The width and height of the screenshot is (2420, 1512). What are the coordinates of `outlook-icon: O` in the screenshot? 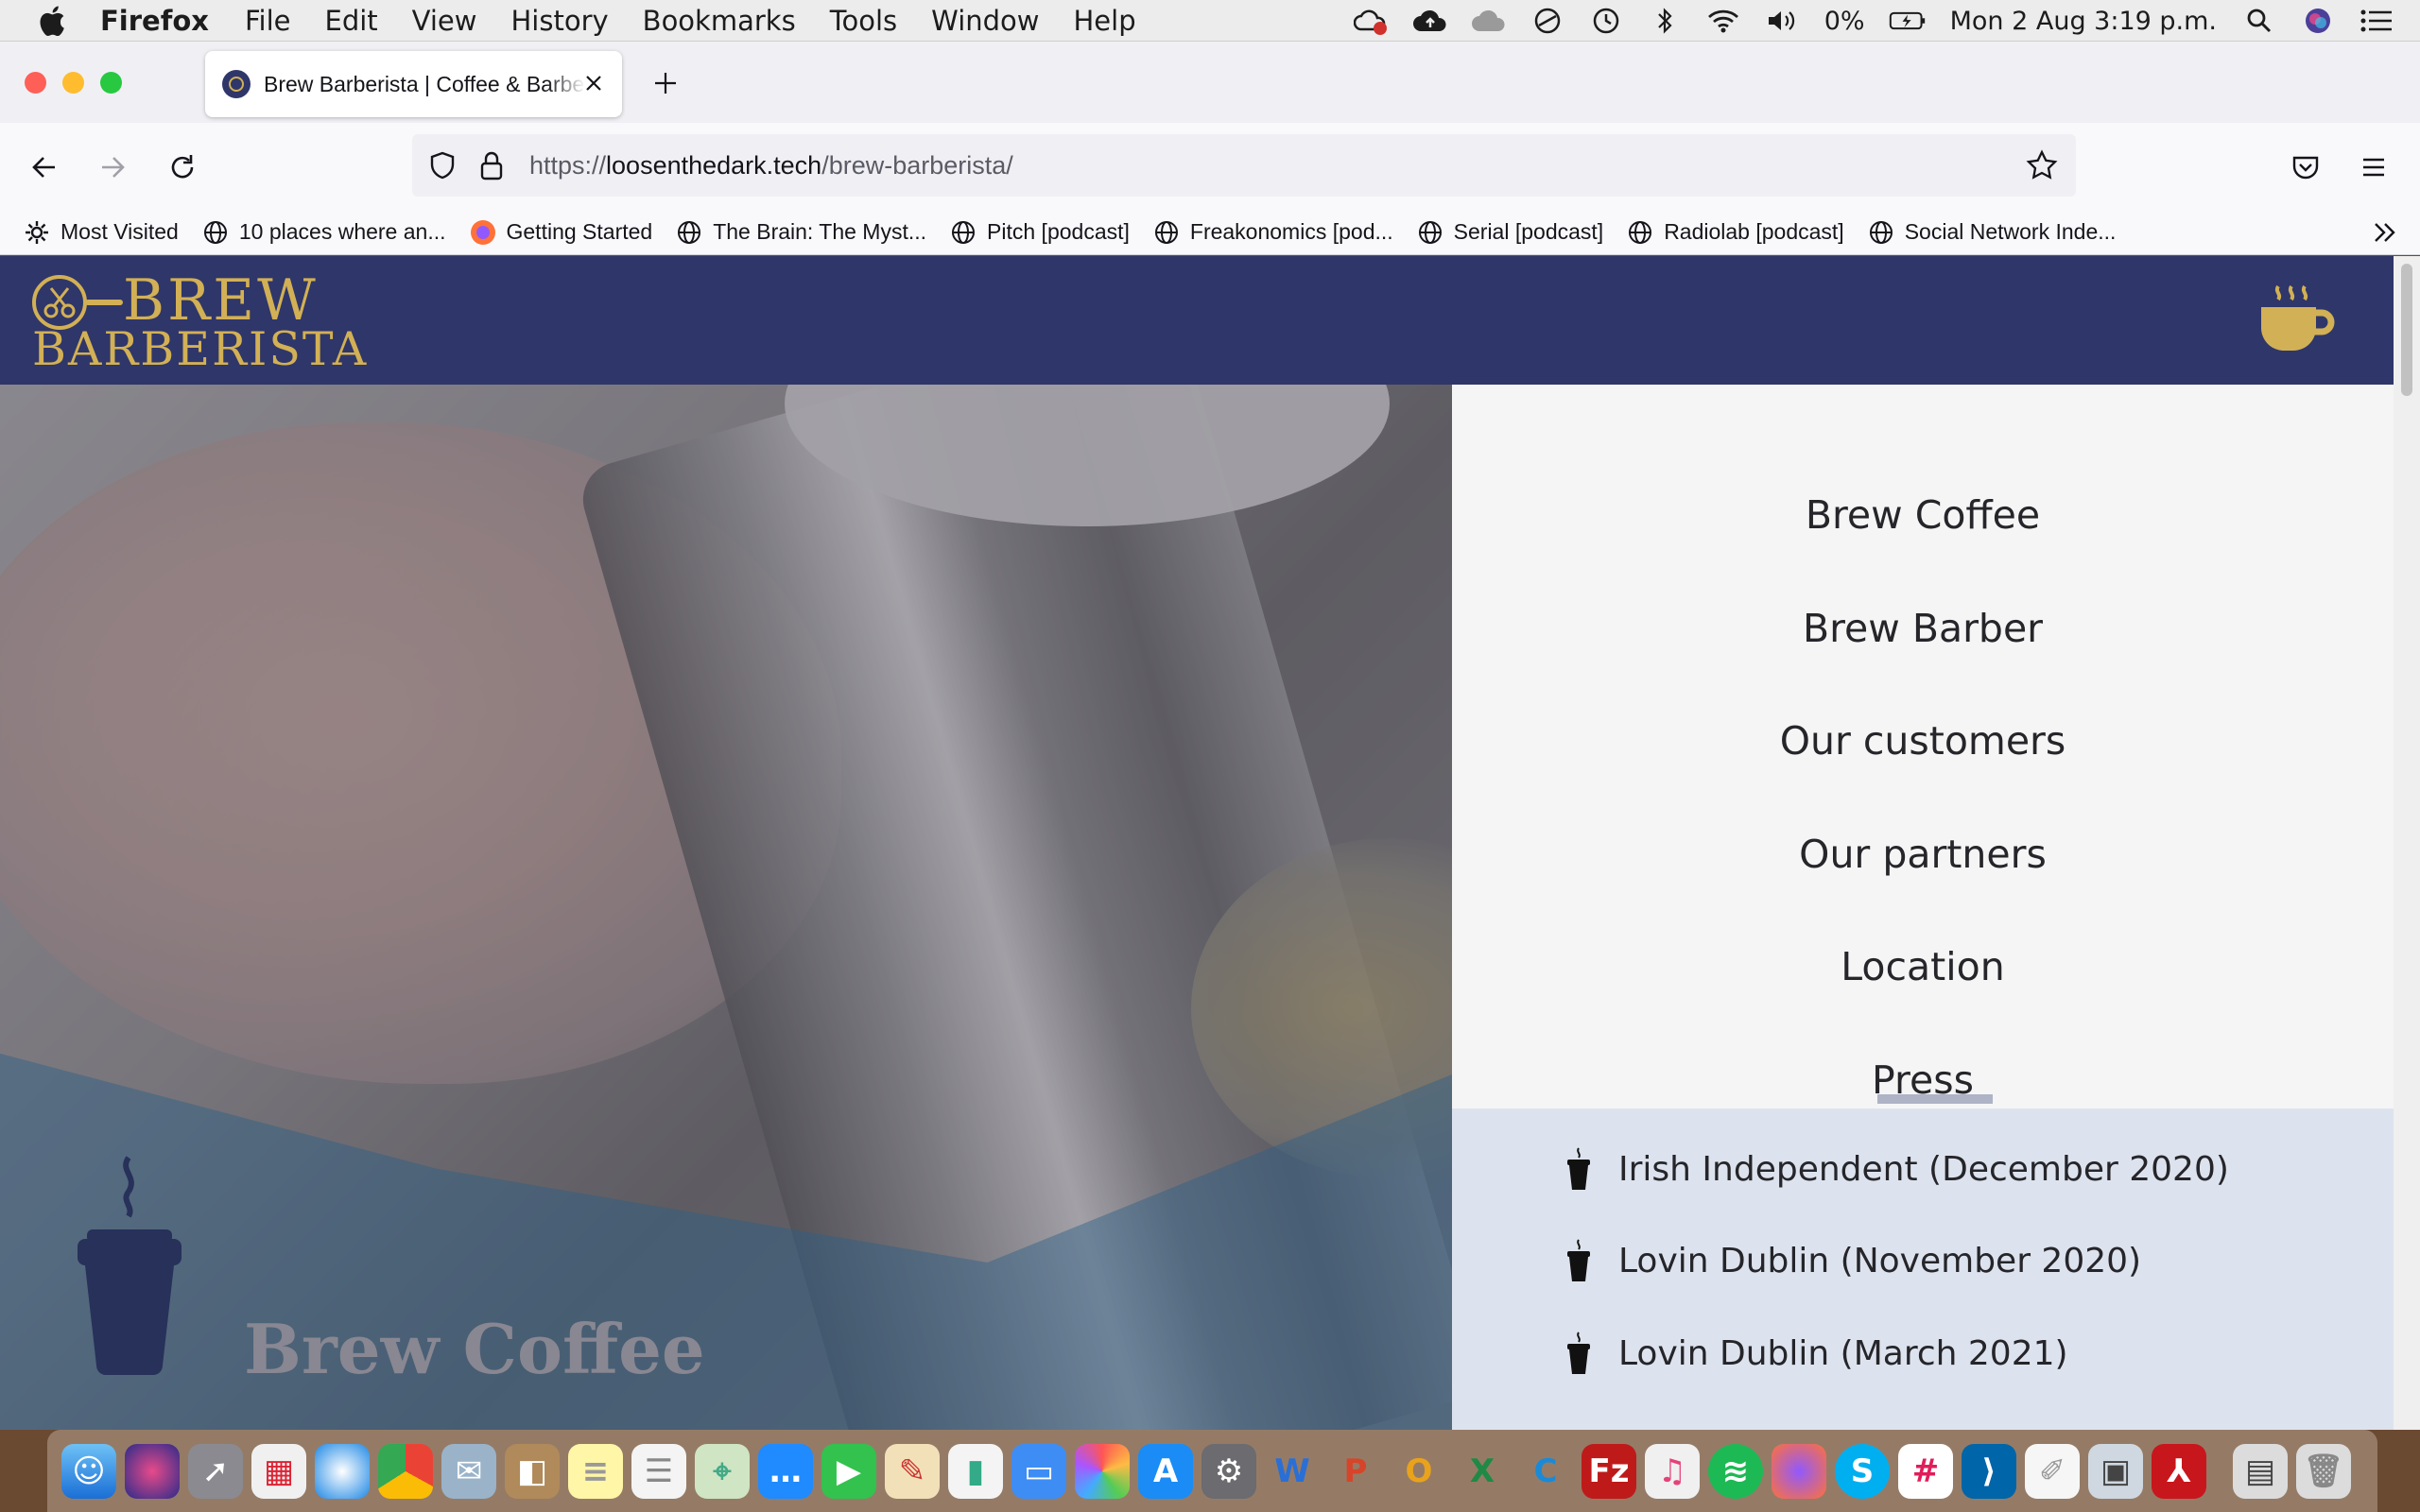 It's located at (1419, 1471).